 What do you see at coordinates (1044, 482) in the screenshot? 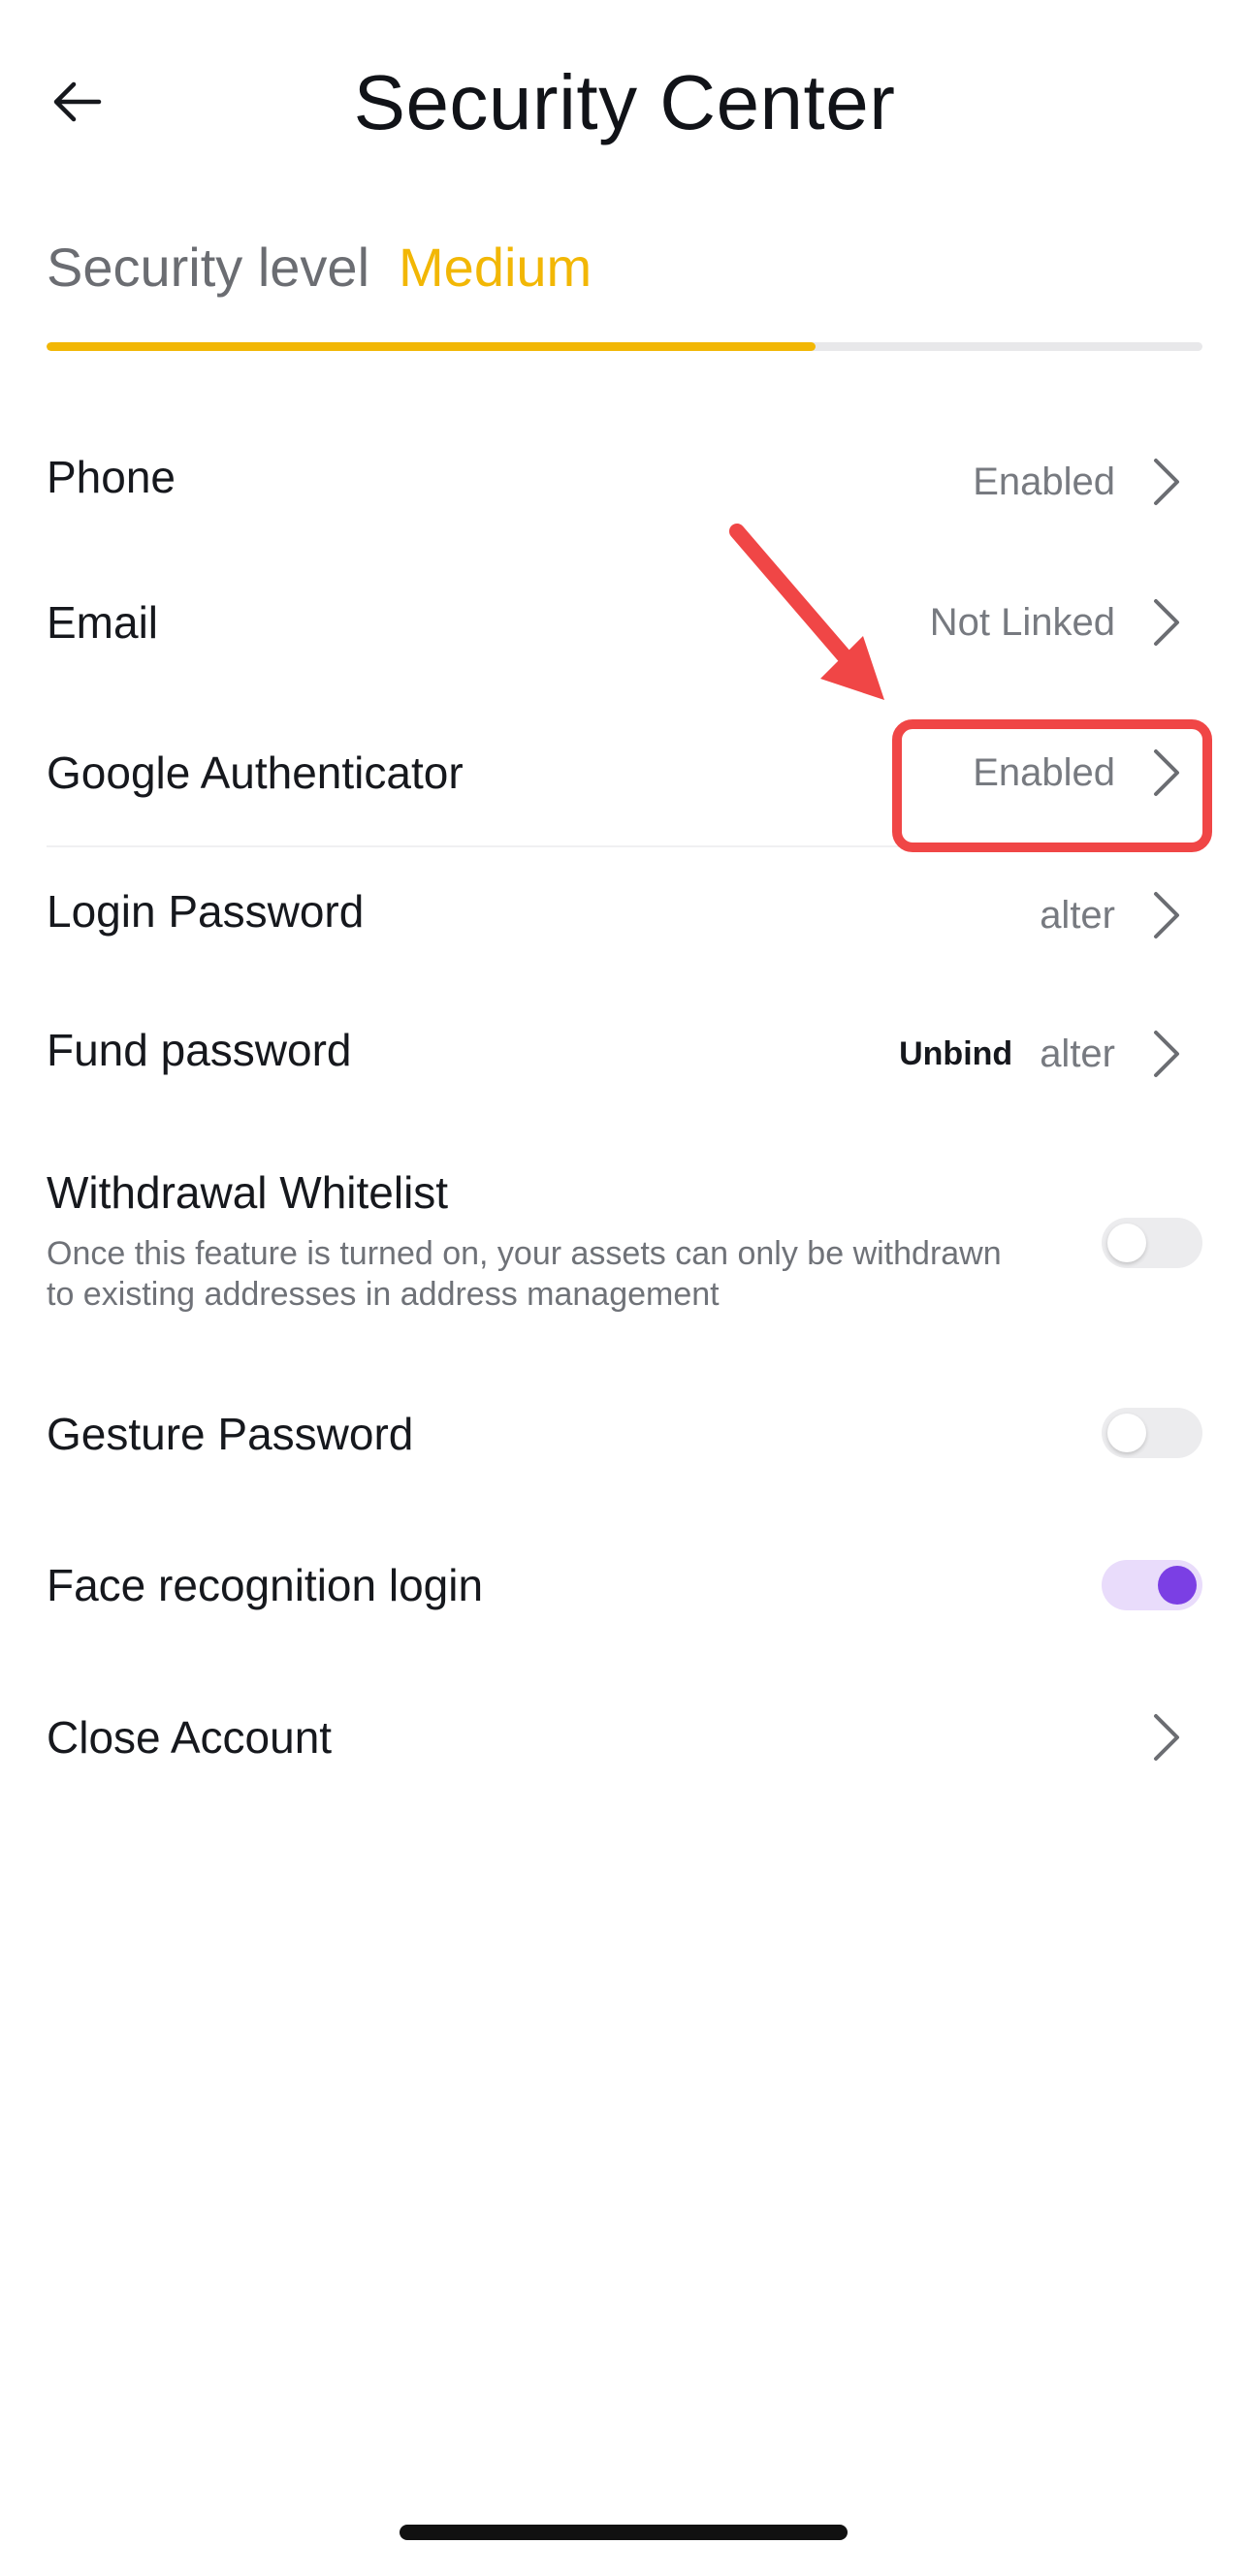
I see `row-phone-status: Enabled` at bounding box center [1044, 482].